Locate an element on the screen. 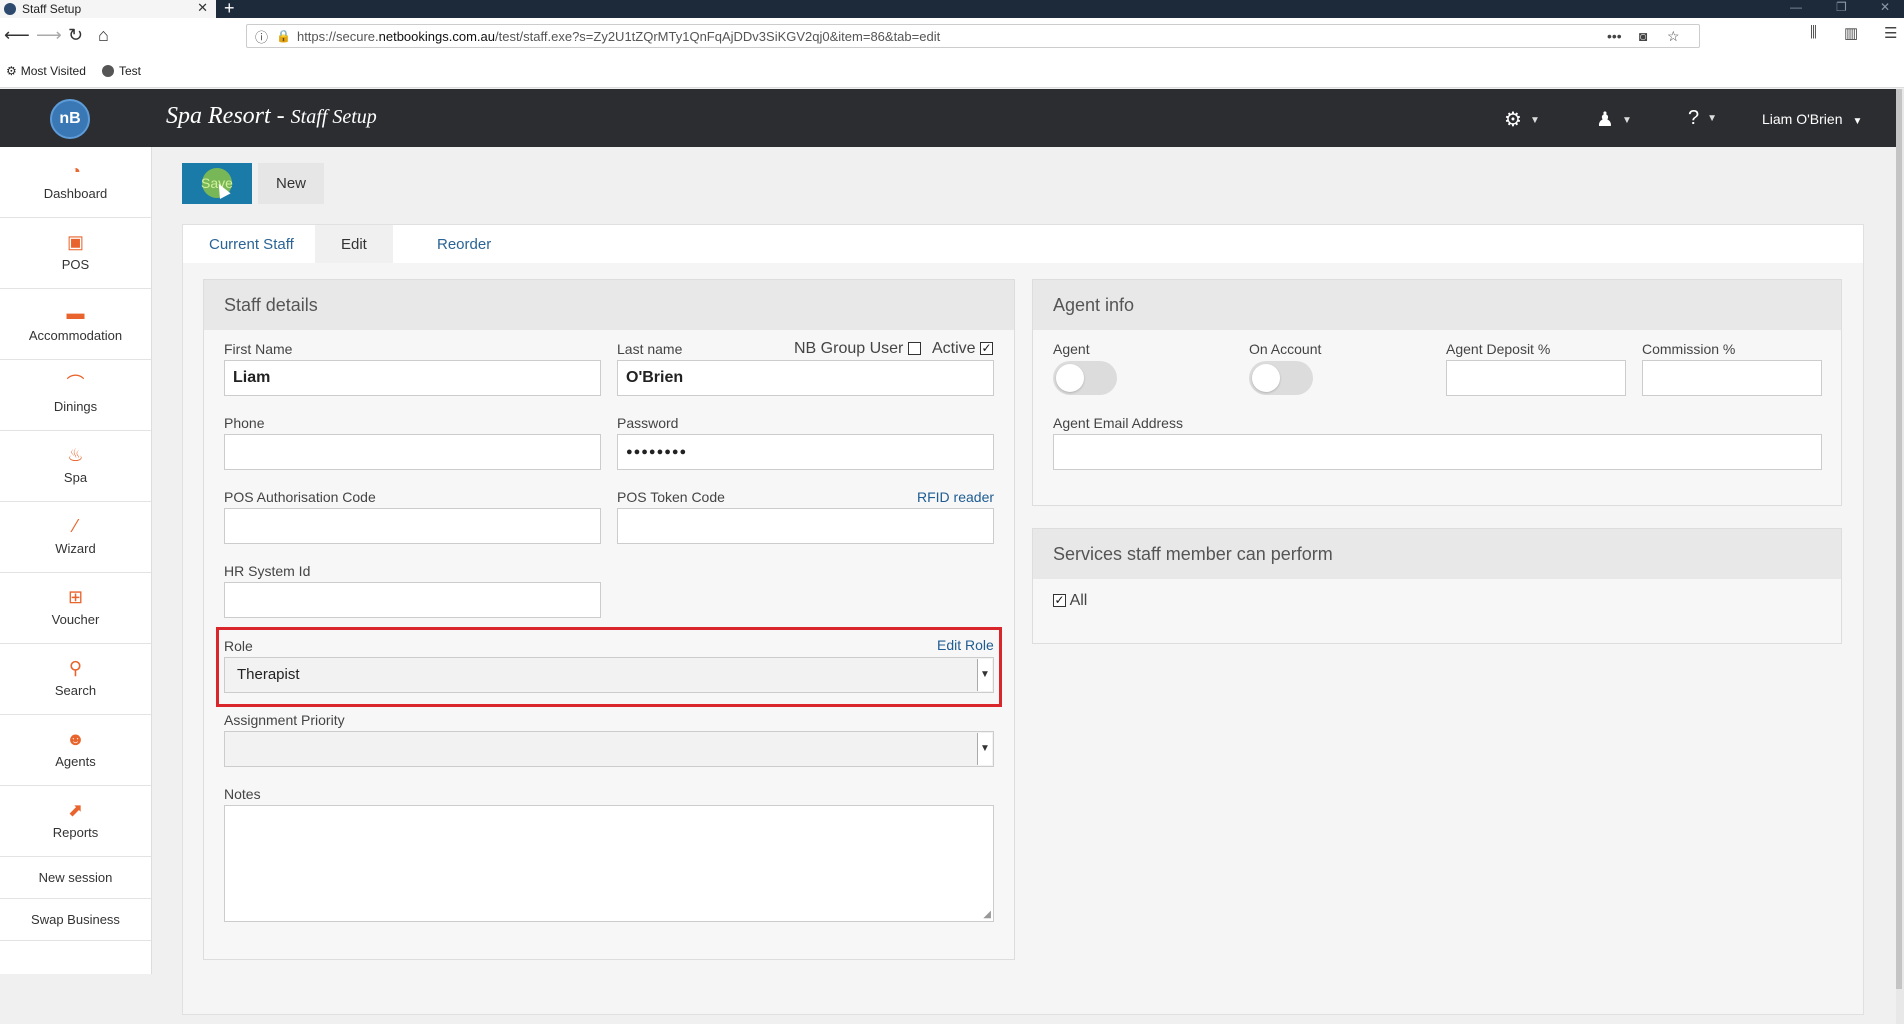  agent-label: Agent is located at coordinates (1071, 349).